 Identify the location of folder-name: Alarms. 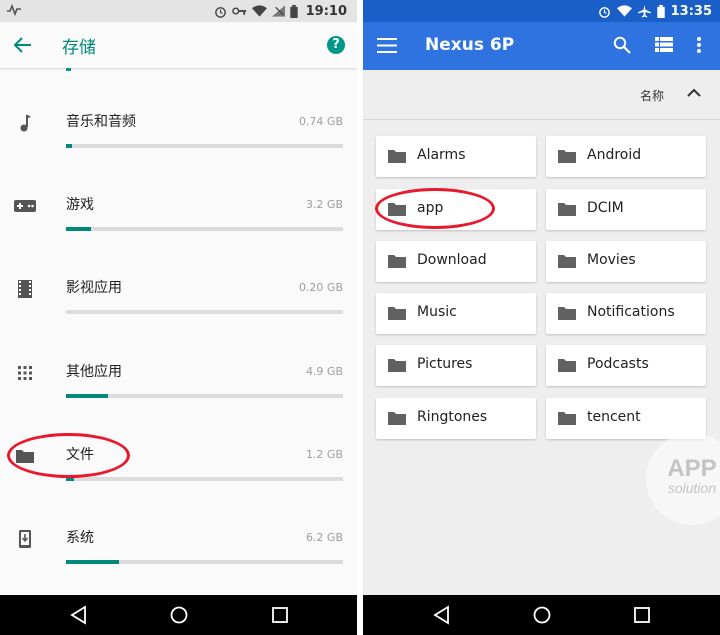
(441, 155).